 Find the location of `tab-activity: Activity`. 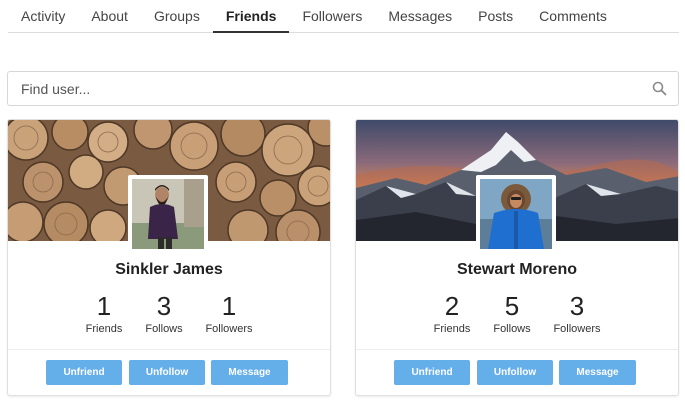

tab-activity: Activity is located at coordinates (43, 16).